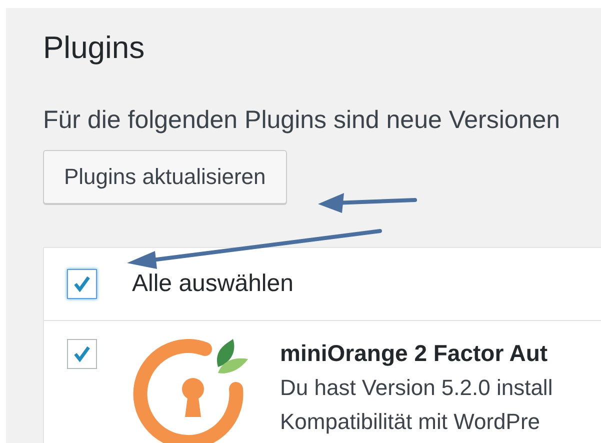 The height and width of the screenshot is (443, 601). I want to click on compatibility-text: Kompatibilität mit WordPre, so click(411, 422).